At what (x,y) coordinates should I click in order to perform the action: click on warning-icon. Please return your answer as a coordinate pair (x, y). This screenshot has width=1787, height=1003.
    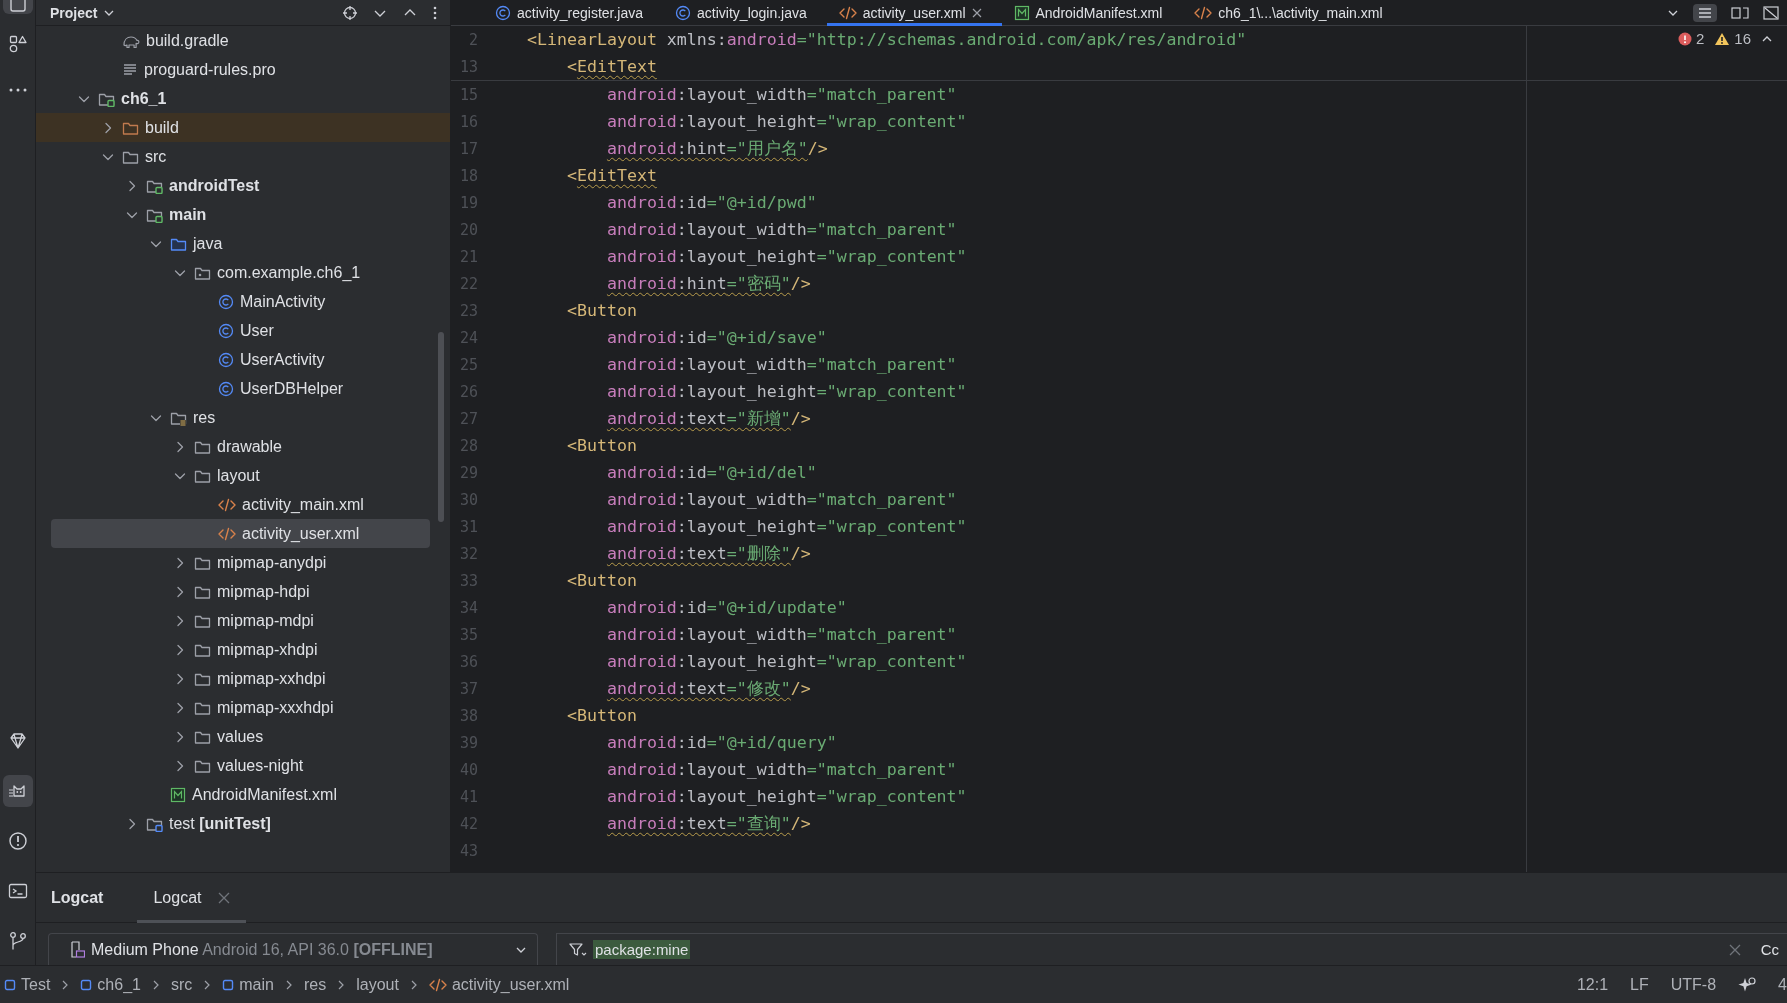
    Looking at the image, I should click on (1722, 38).